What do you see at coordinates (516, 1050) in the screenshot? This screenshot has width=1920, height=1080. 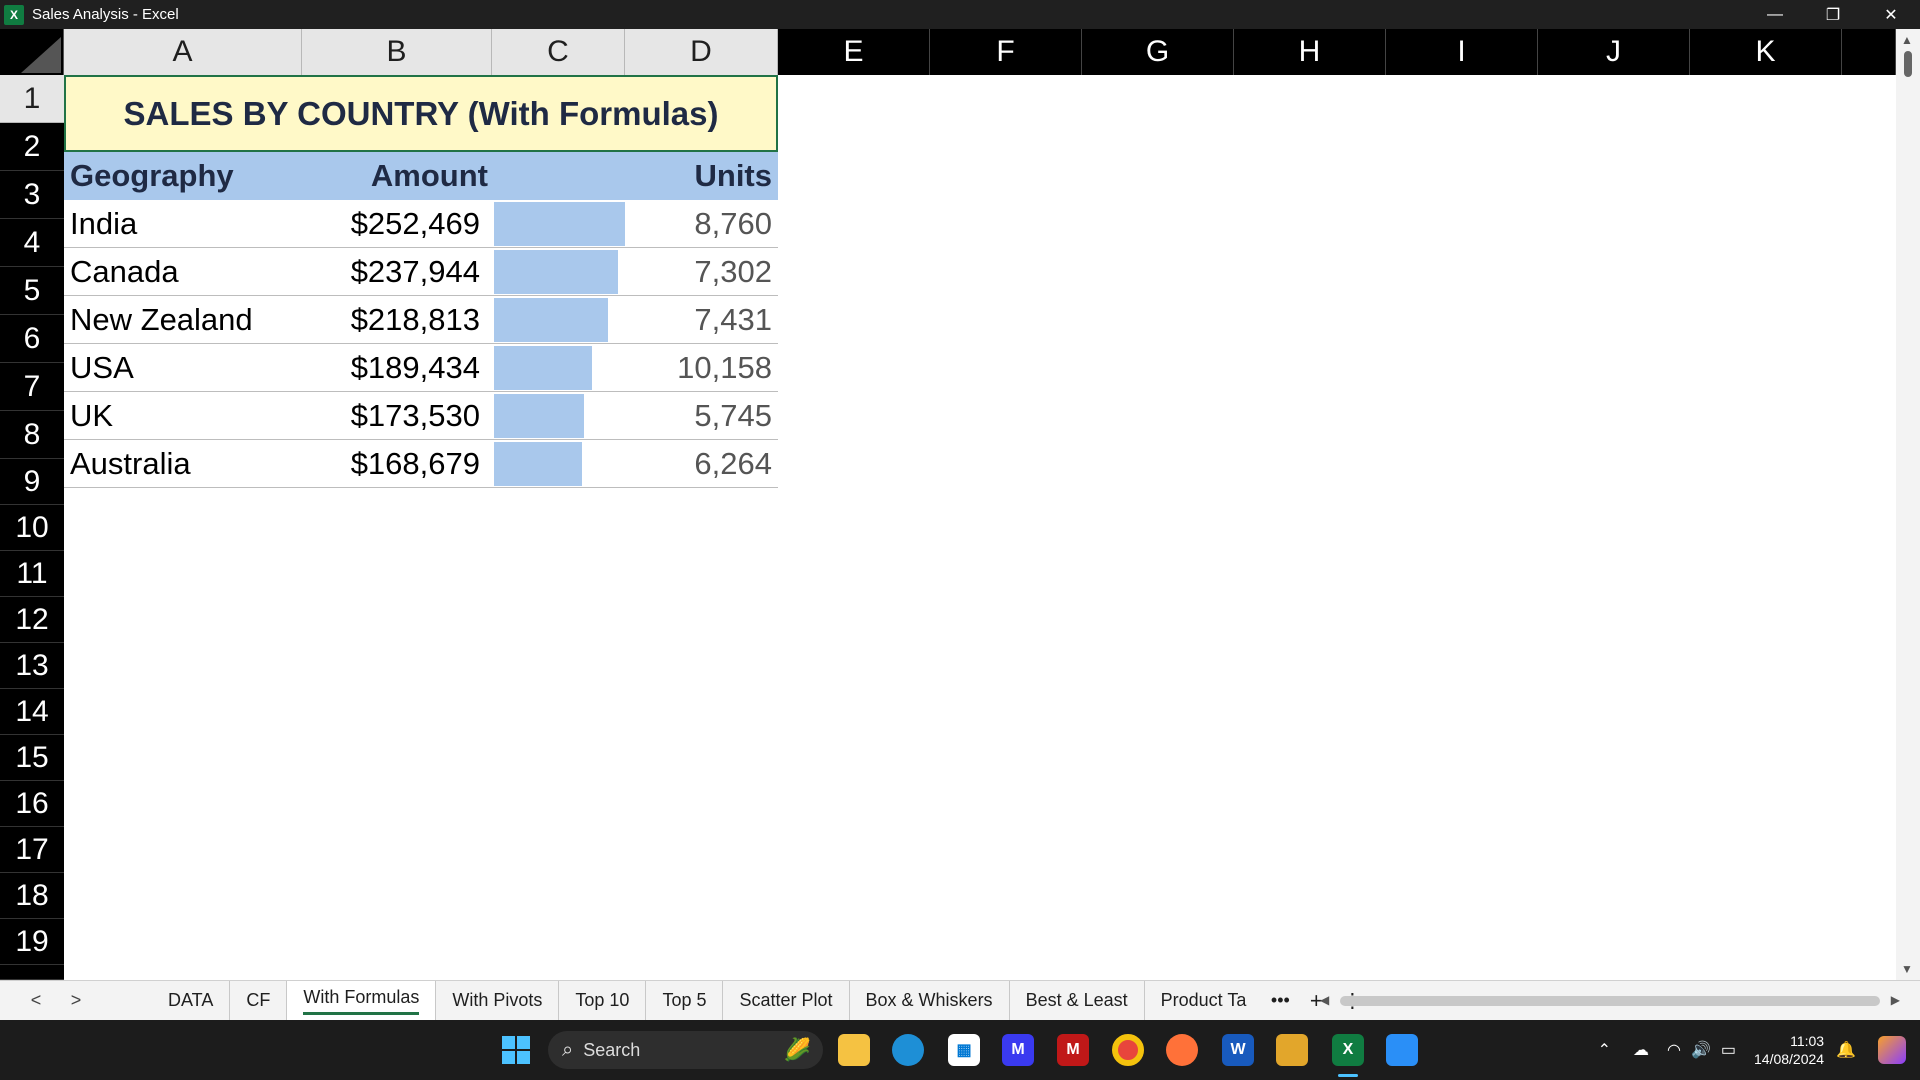 I see `windows-start-icon` at bounding box center [516, 1050].